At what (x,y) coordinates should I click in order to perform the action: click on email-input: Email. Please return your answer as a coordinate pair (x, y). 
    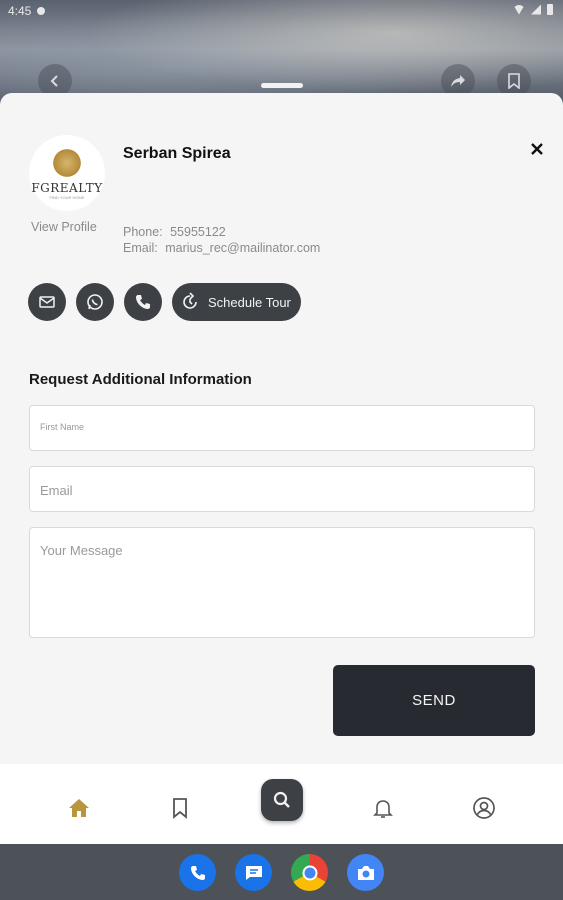
    Looking at the image, I should click on (282, 489).